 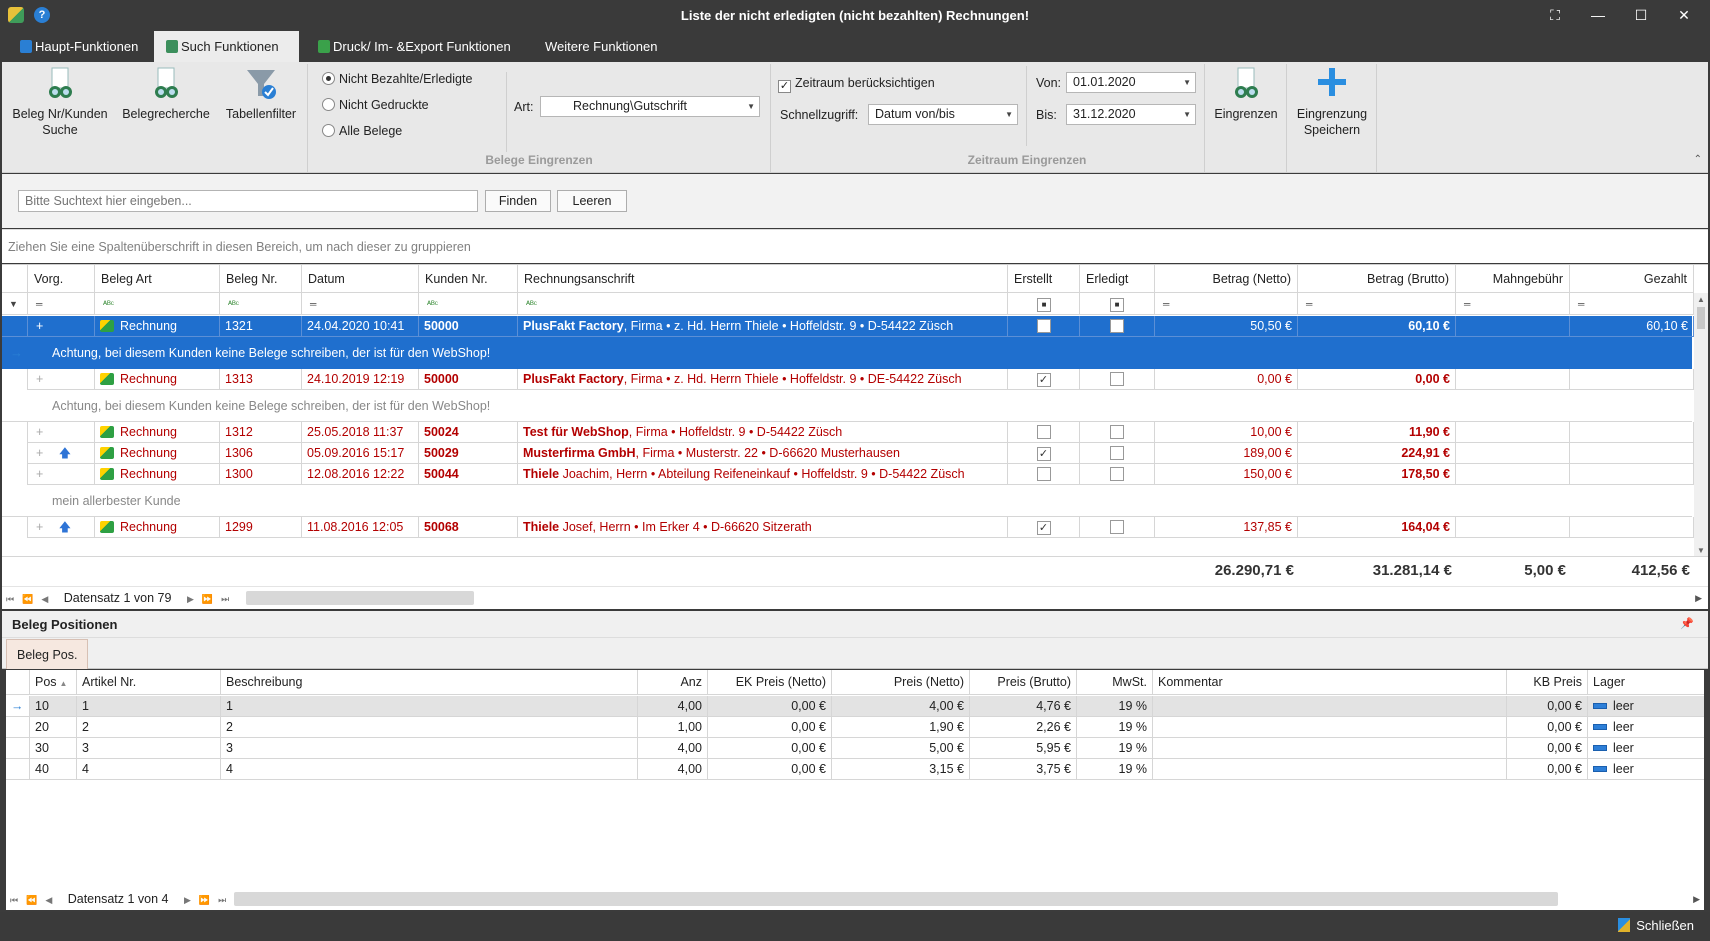 I want to click on radio-nicht-bezahlte: Nicht Bezahlte/Erledigte, so click(x=397, y=79).